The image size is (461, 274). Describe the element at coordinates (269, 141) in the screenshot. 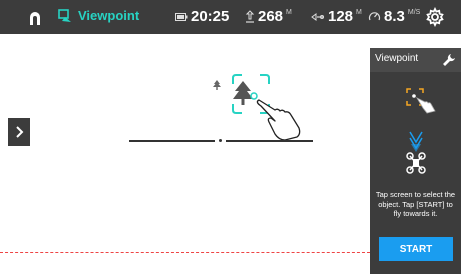

I see `horizon-line-right` at that location.